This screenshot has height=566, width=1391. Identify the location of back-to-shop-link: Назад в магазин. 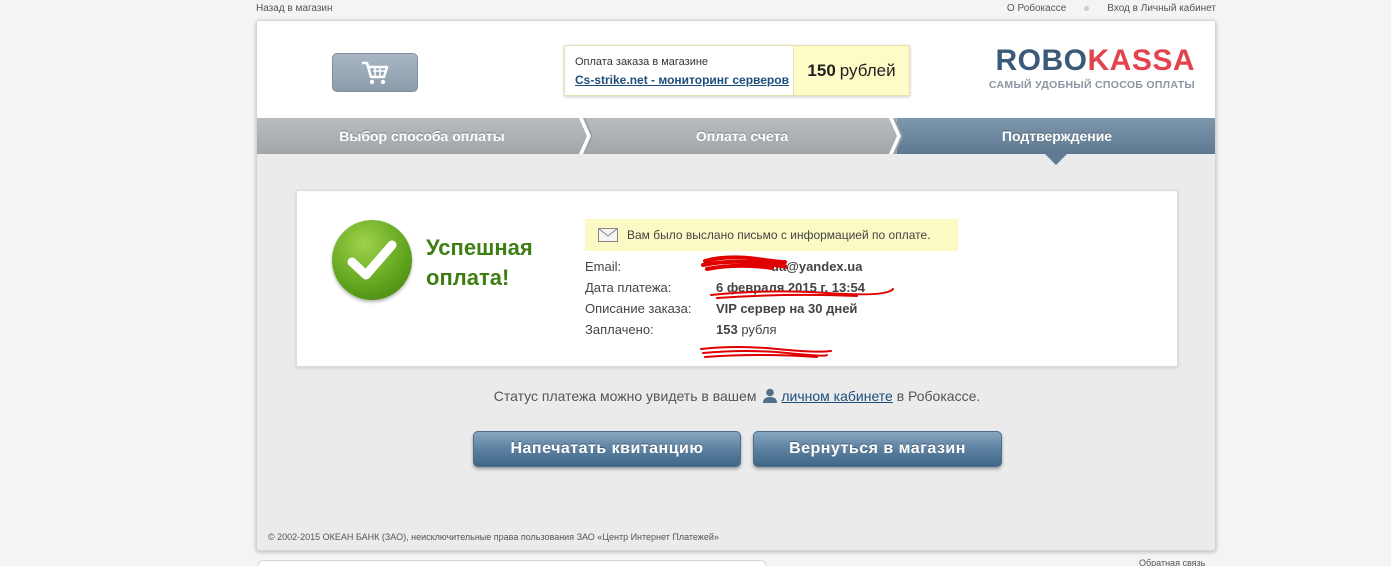
(294, 8).